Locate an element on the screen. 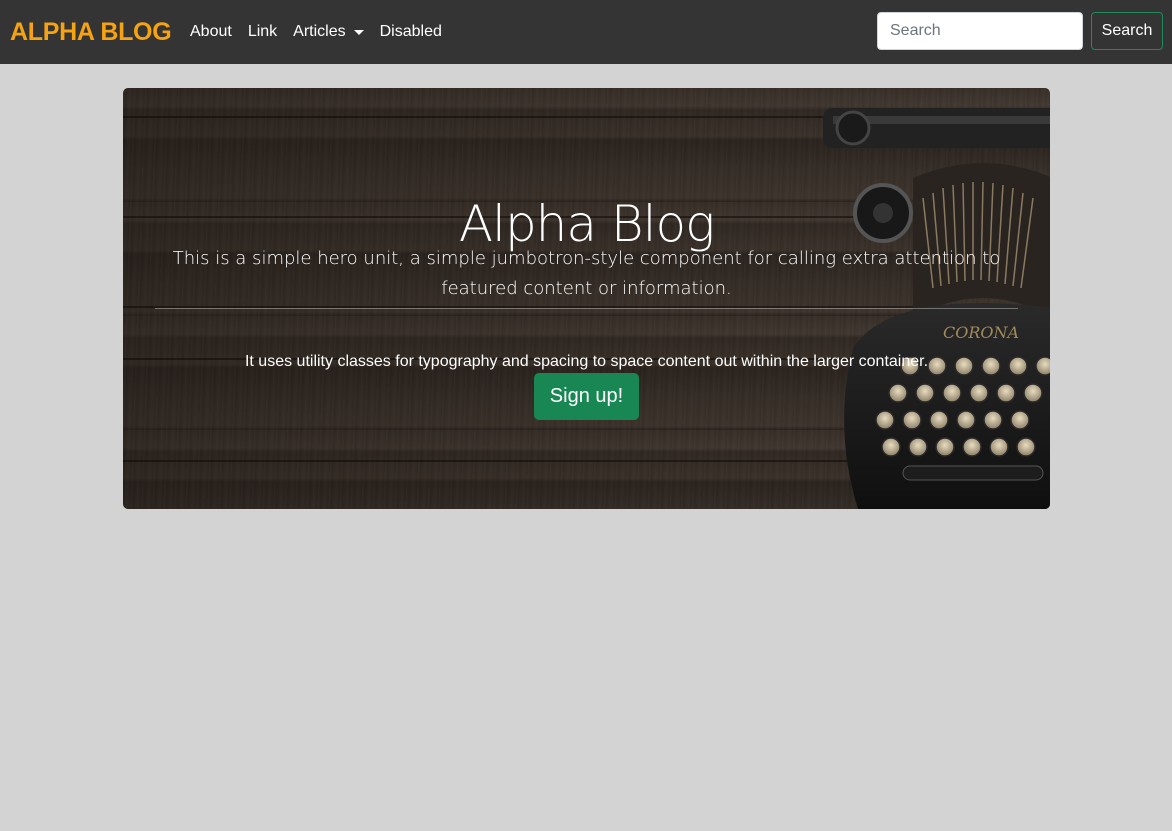 This screenshot has width=1172, height=831. hero-divider is located at coordinates (586, 308).